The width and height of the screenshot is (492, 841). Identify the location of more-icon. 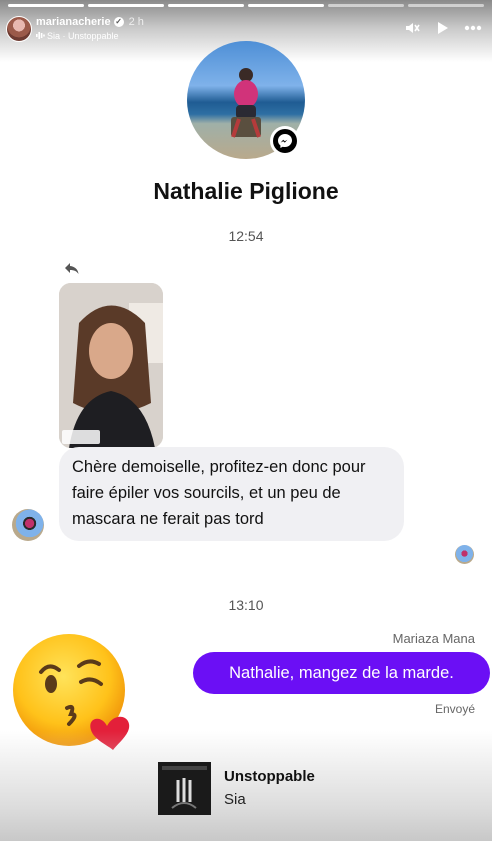
(473, 28).